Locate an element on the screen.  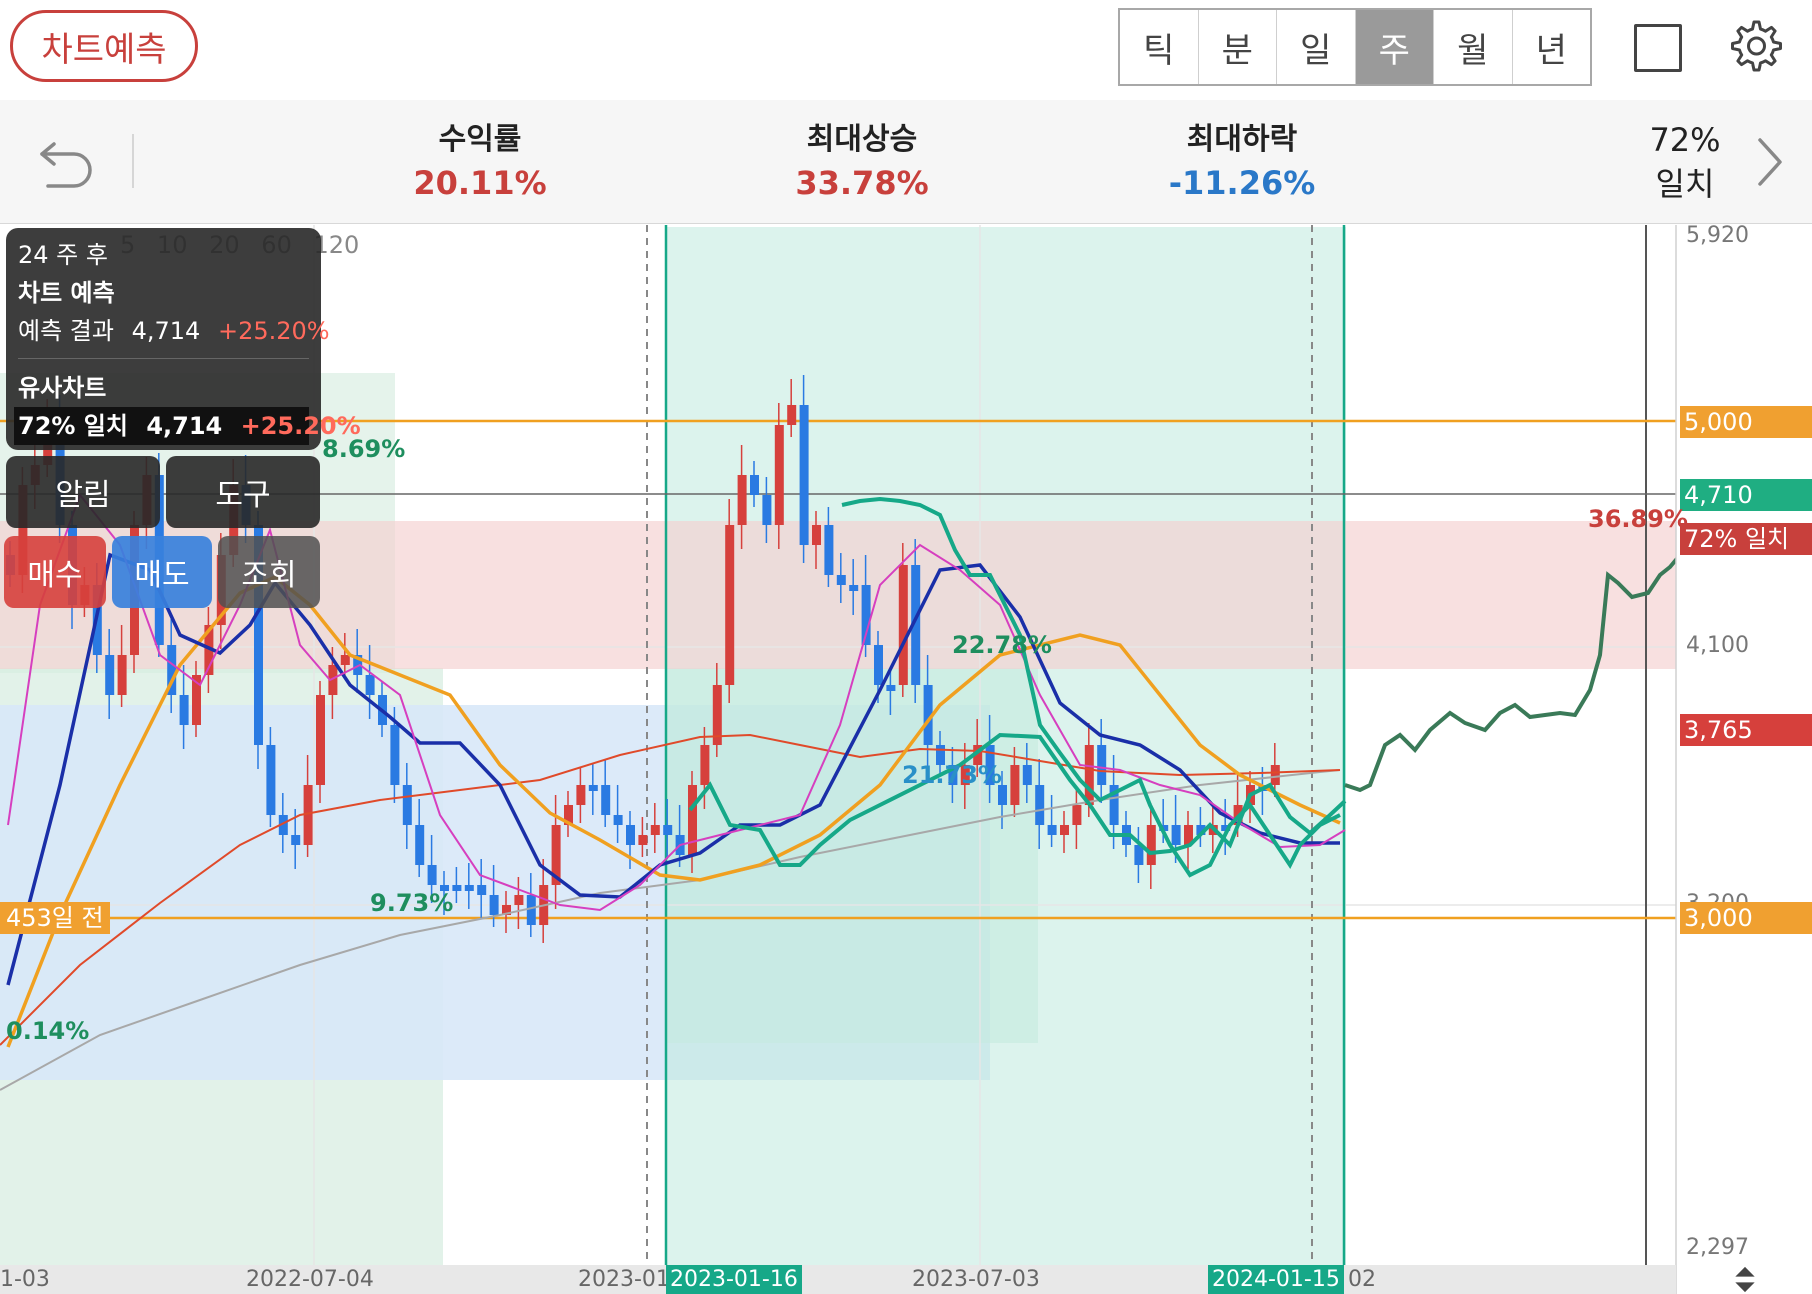
info-result-change: +25.20% is located at coordinates (273, 331).